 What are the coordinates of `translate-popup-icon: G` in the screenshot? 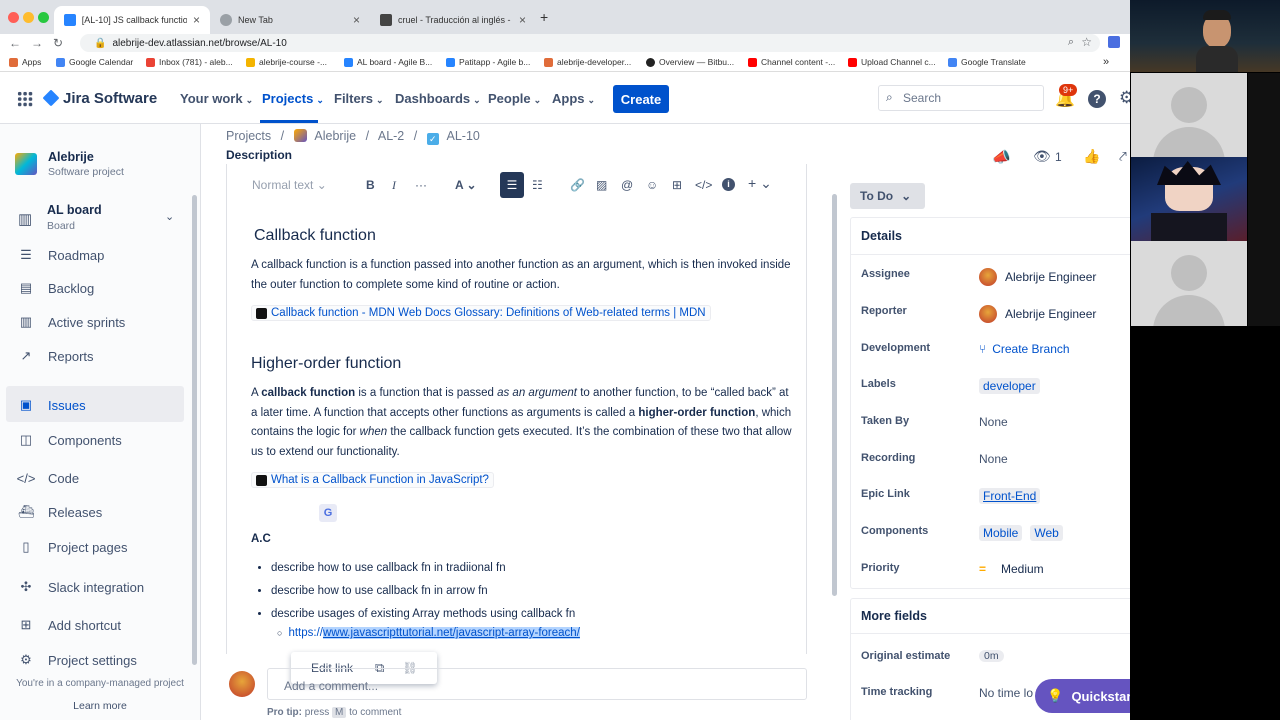 It's located at (328, 513).